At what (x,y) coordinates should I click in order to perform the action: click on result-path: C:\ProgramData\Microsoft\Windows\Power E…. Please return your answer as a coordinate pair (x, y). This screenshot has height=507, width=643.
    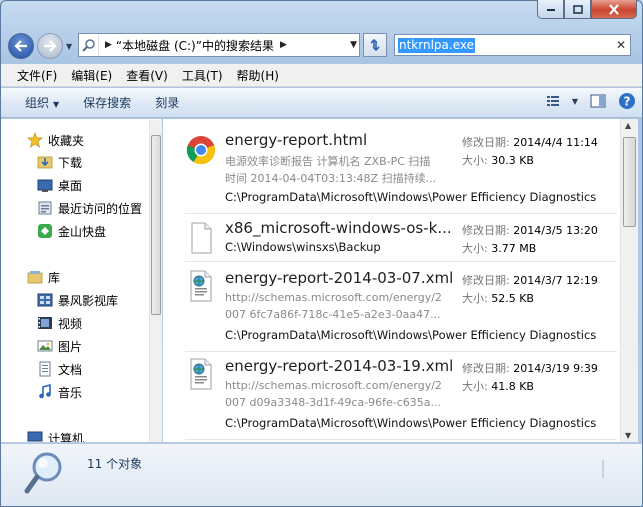
    Looking at the image, I should click on (411, 335).